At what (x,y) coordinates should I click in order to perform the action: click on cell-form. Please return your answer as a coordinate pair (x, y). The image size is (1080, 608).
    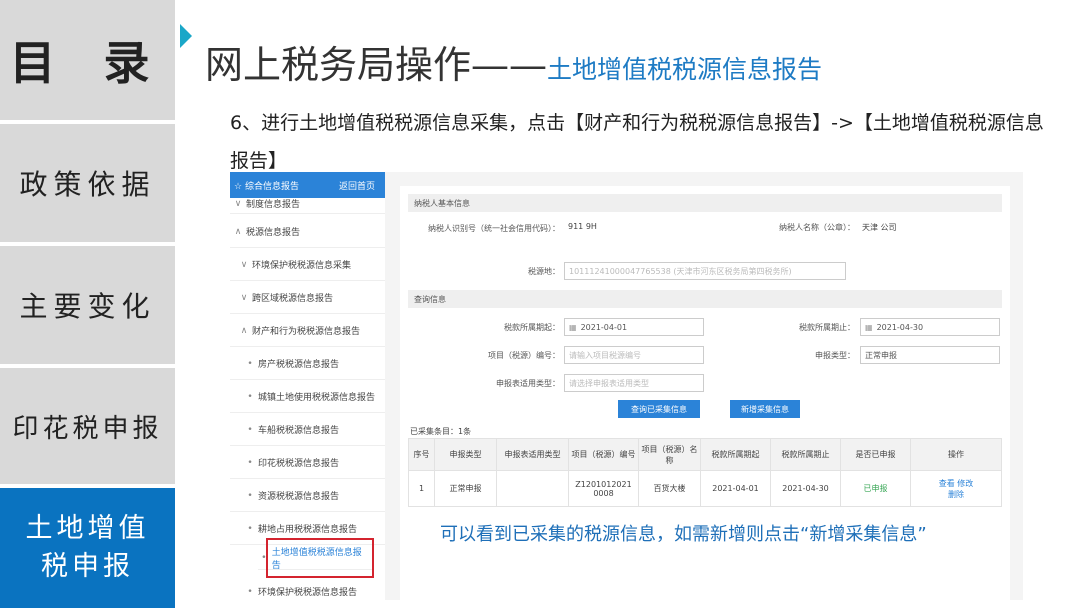
    Looking at the image, I should click on (532, 488).